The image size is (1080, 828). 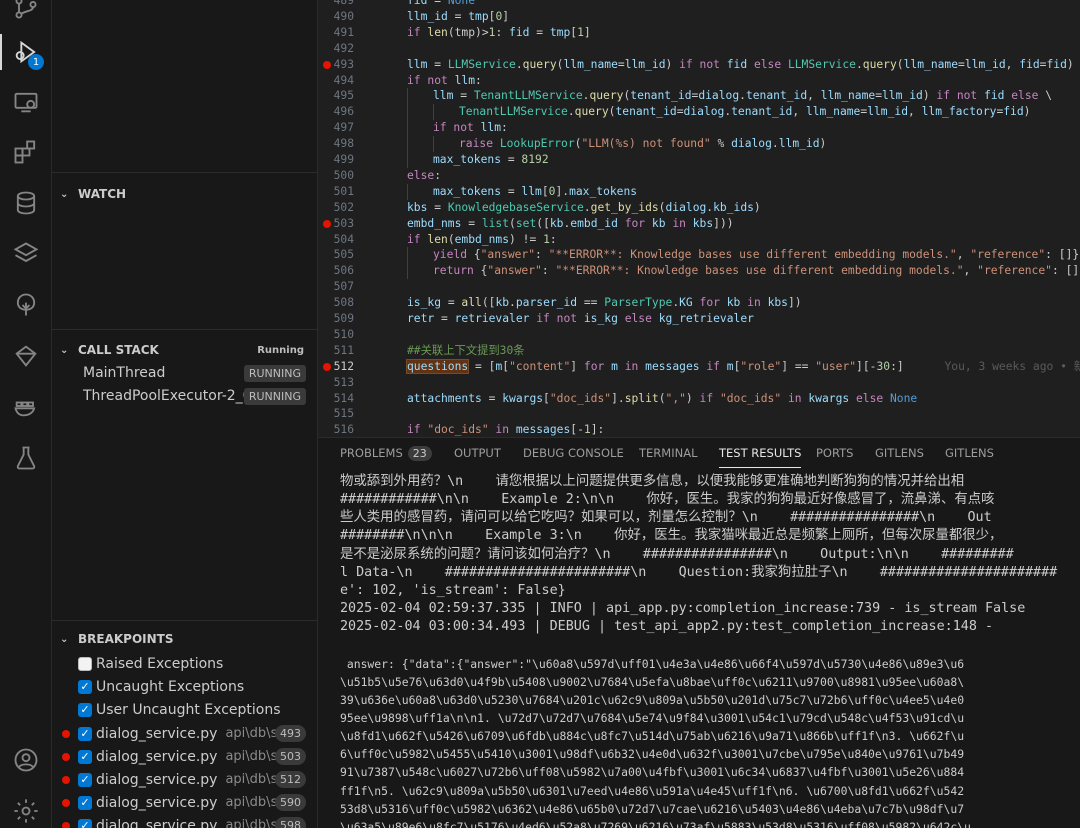 What do you see at coordinates (699, 335) in the screenshot?
I see `code-line: 510` at bounding box center [699, 335].